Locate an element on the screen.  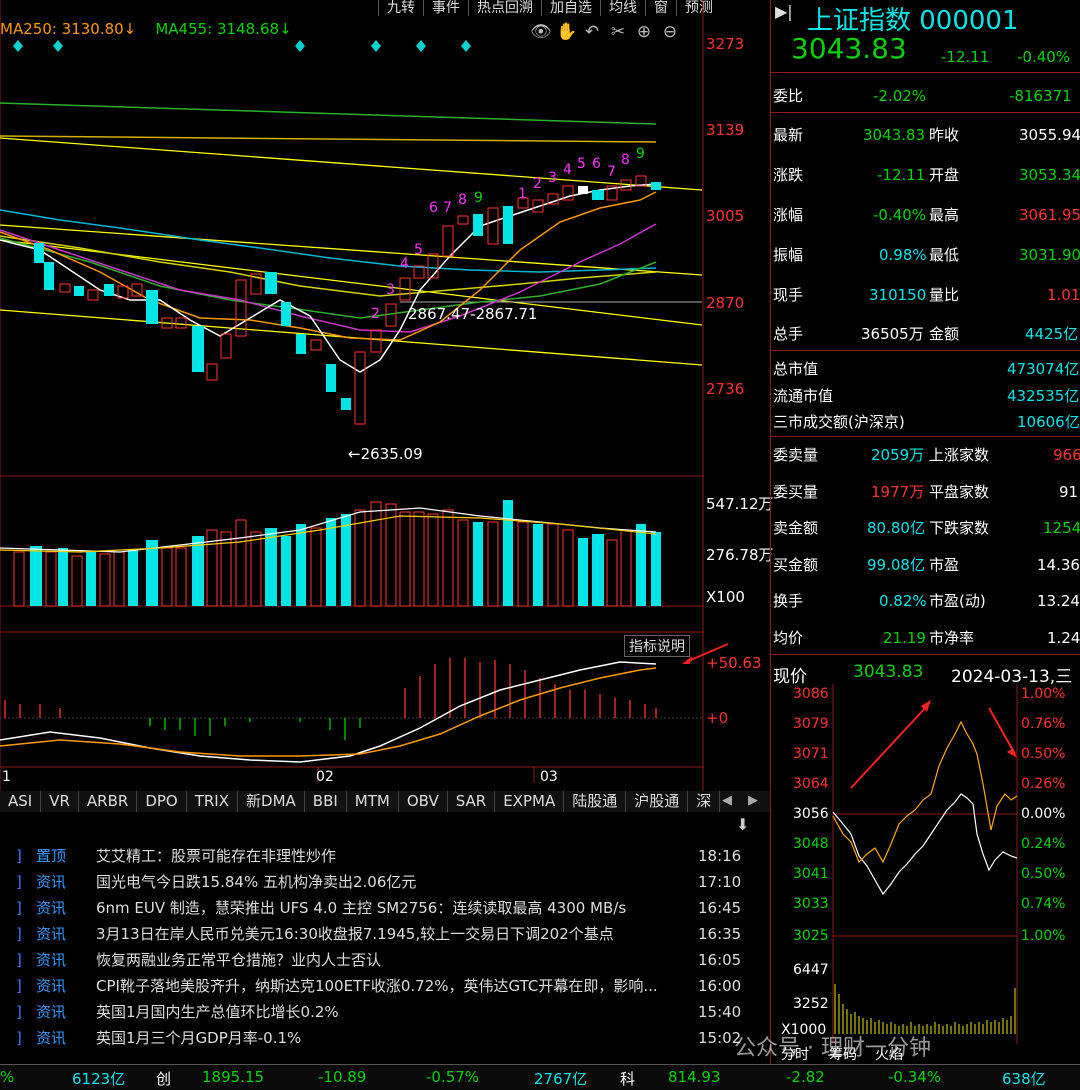
label-amount: 金额 is located at coordinates (944, 334).